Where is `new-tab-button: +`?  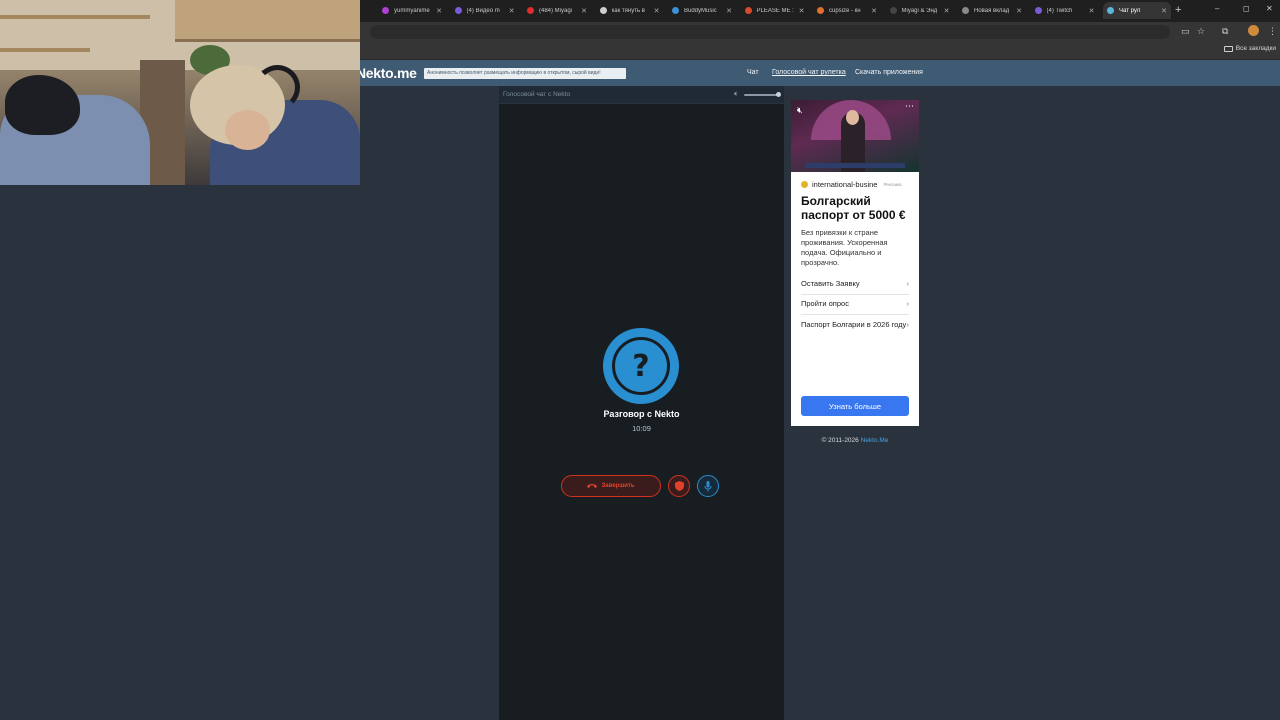
new-tab-button: + is located at coordinates (1178, 10).